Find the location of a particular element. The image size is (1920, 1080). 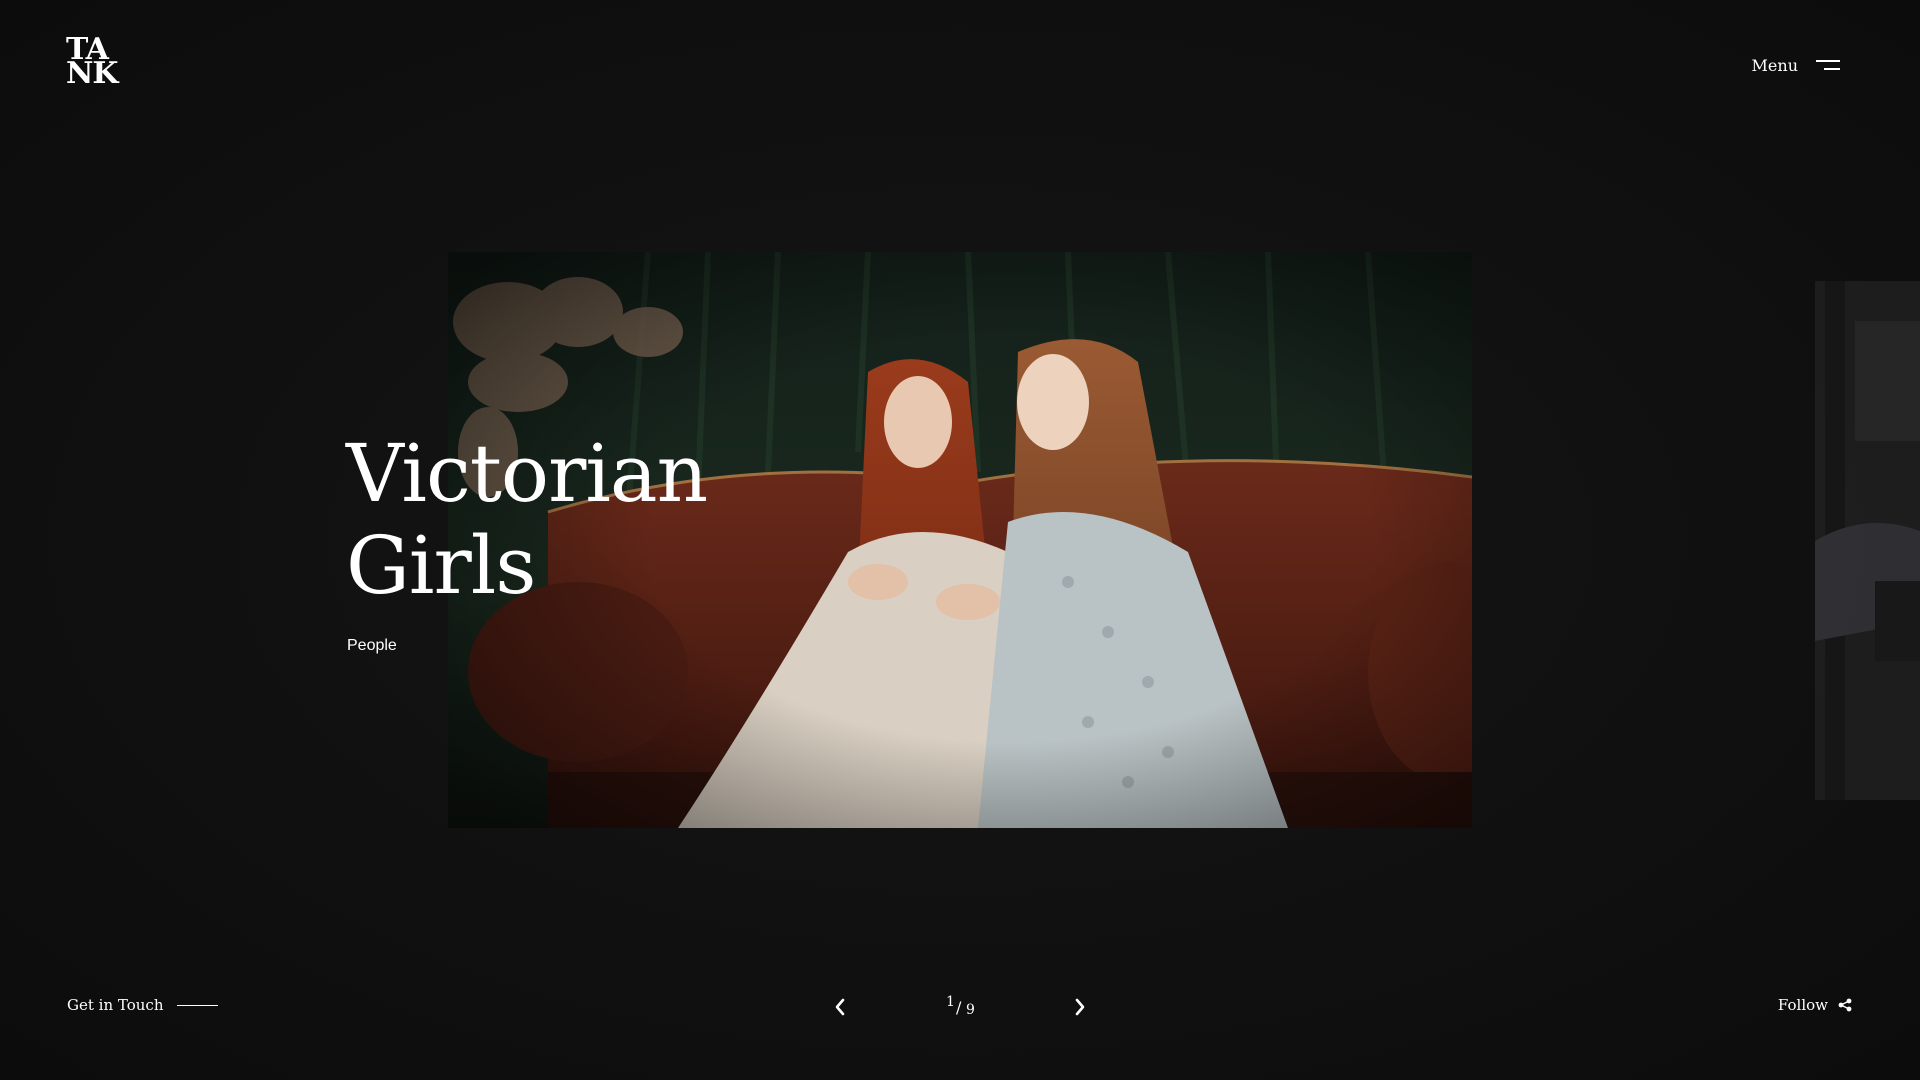

next-photo-icon is located at coordinates (1867, 540).